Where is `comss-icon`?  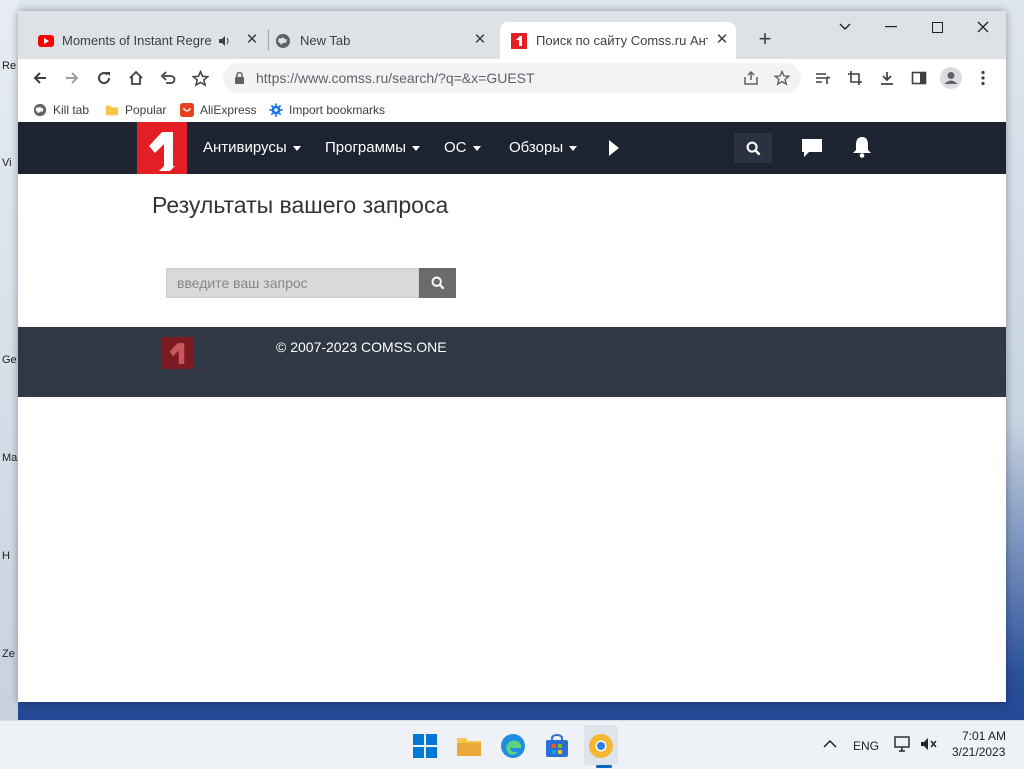 comss-icon is located at coordinates (519, 40).